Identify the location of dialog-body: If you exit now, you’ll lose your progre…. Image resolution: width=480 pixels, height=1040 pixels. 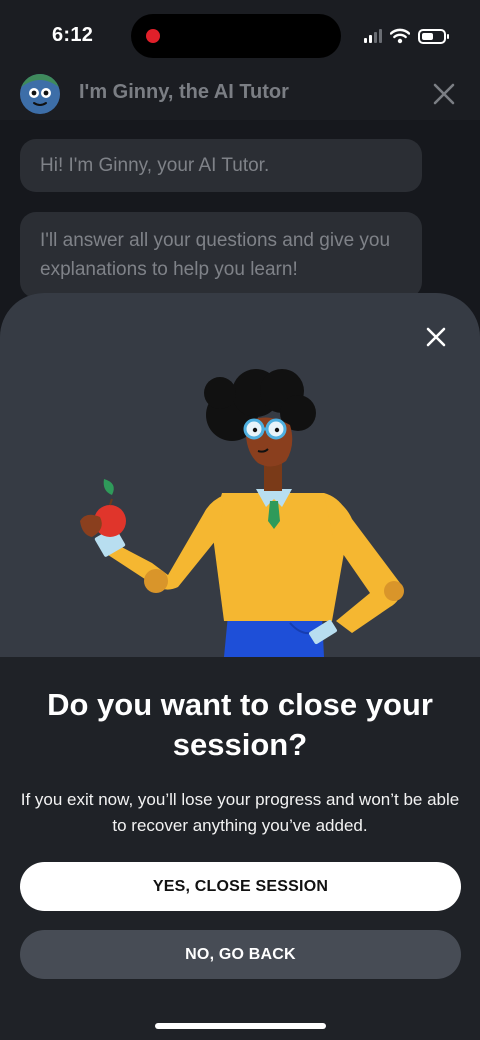
(240, 812).